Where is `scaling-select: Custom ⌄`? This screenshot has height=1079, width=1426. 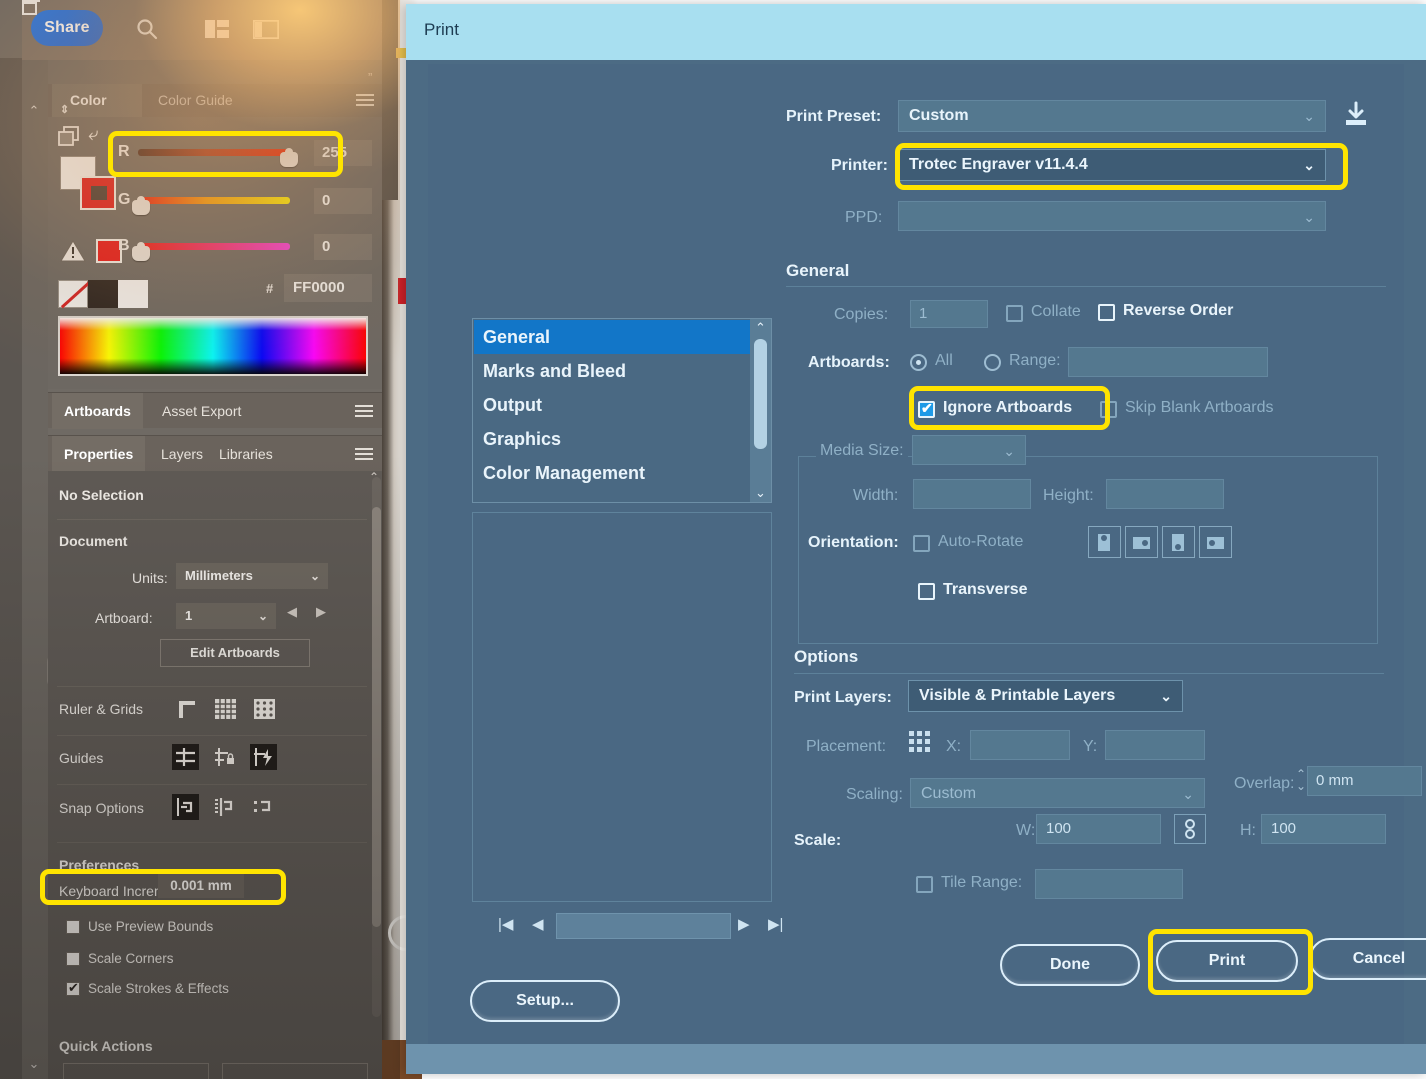 scaling-select: Custom ⌄ is located at coordinates (1057, 793).